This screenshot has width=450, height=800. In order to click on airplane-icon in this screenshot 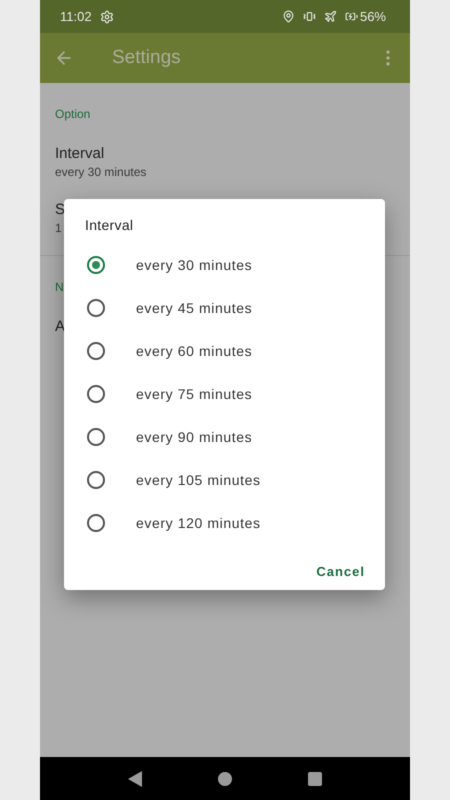, I will do `click(330, 16)`.